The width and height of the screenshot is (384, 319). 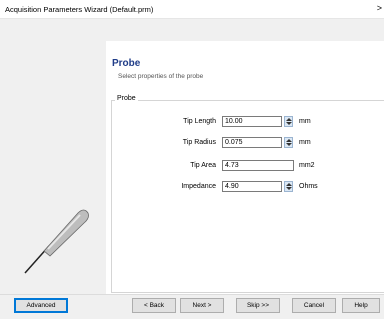 I want to click on tip-radius-input: 0.075, so click(x=252, y=142).